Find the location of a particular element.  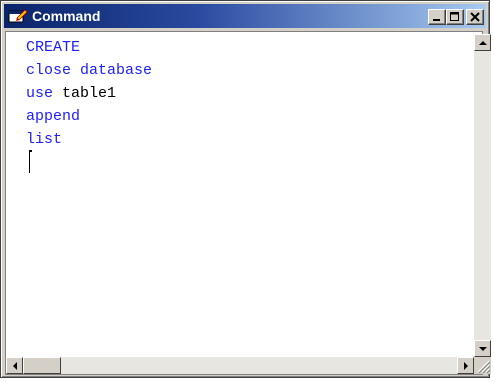

arrow-down-icon is located at coordinates (482, 348).